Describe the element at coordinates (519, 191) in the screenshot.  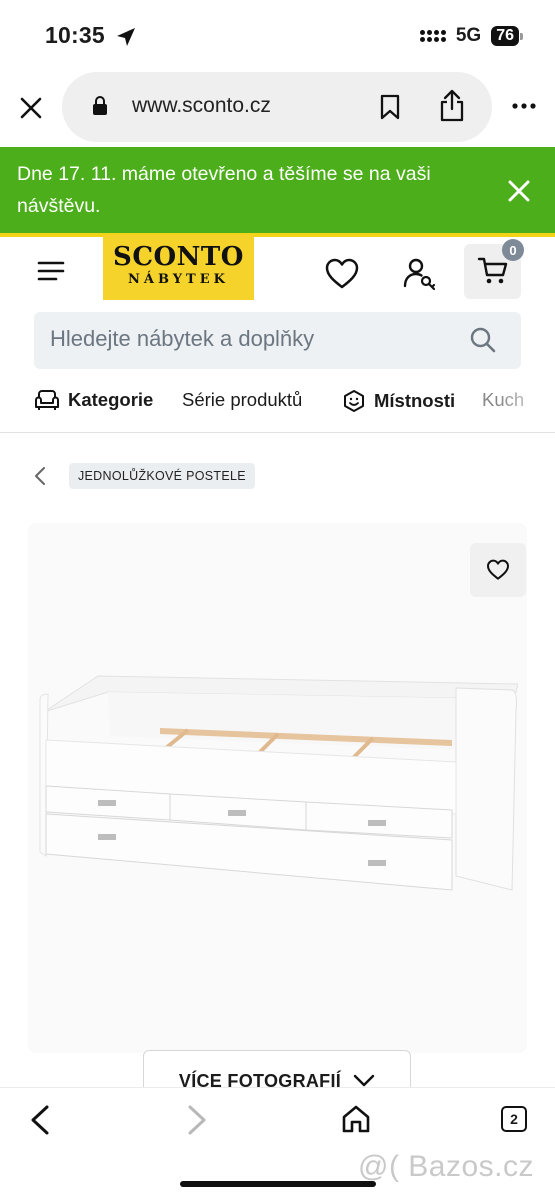
I see `close-banner-icon` at that location.